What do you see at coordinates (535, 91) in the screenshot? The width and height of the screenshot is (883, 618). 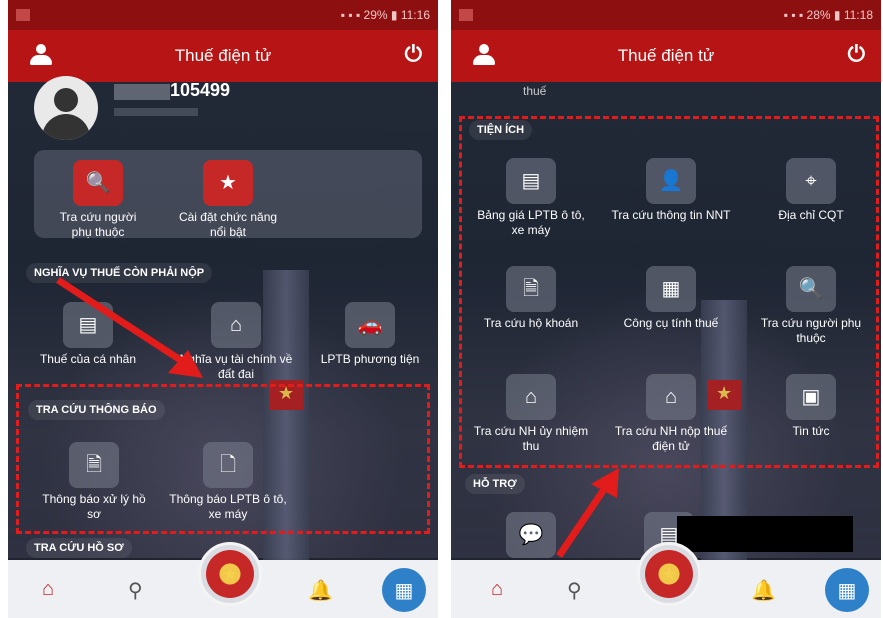 I see `scrolled-text: thuế` at bounding box center [535, 91].